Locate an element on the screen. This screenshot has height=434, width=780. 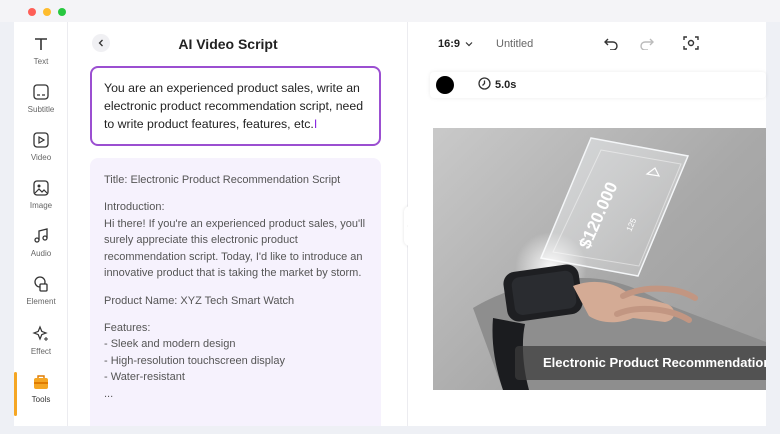
undo-icon is located at coordinates (611, 45).